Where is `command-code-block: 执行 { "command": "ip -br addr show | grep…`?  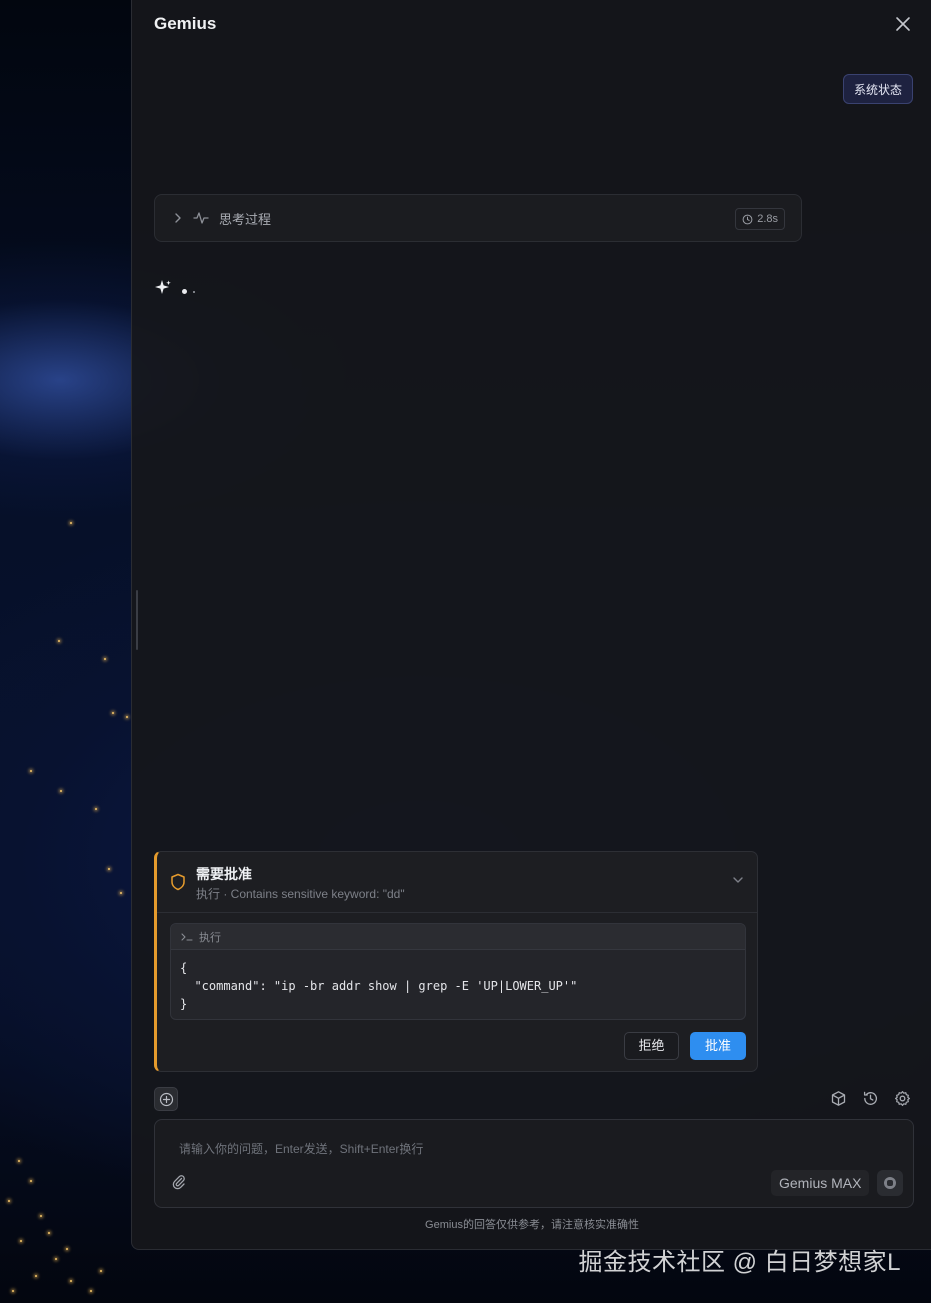
command-code-block: 执行 { "command": "ip -br addr show | grep… is located at coordinates (458, 971).